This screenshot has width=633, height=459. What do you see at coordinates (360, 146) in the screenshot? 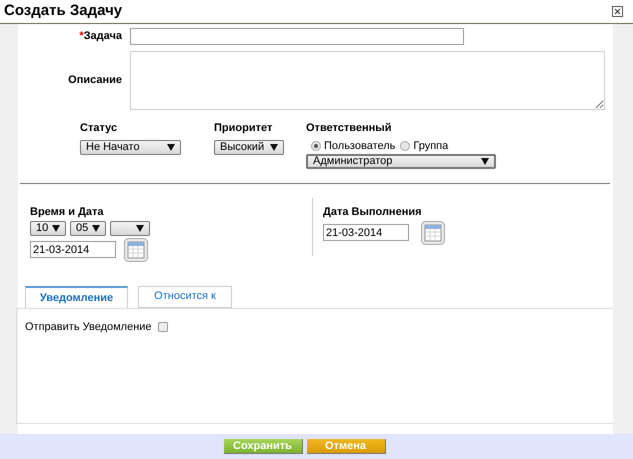
I see `radio-label: Пользователь` at bounding box center [360, 146].